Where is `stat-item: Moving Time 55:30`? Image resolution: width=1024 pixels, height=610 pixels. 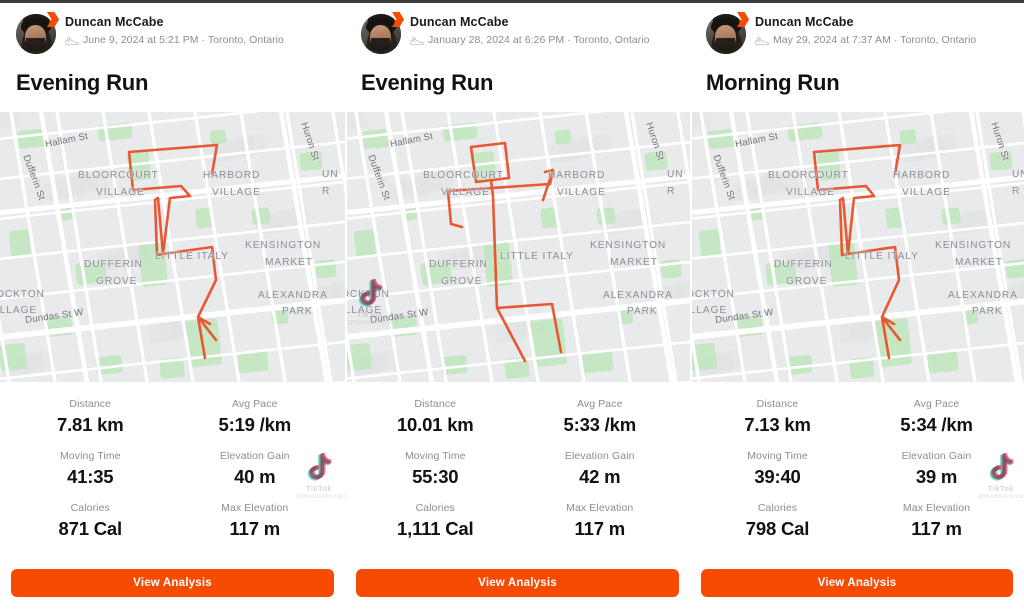
stat-item: Moving Time 55:30 is located at coordinates (435, 469).